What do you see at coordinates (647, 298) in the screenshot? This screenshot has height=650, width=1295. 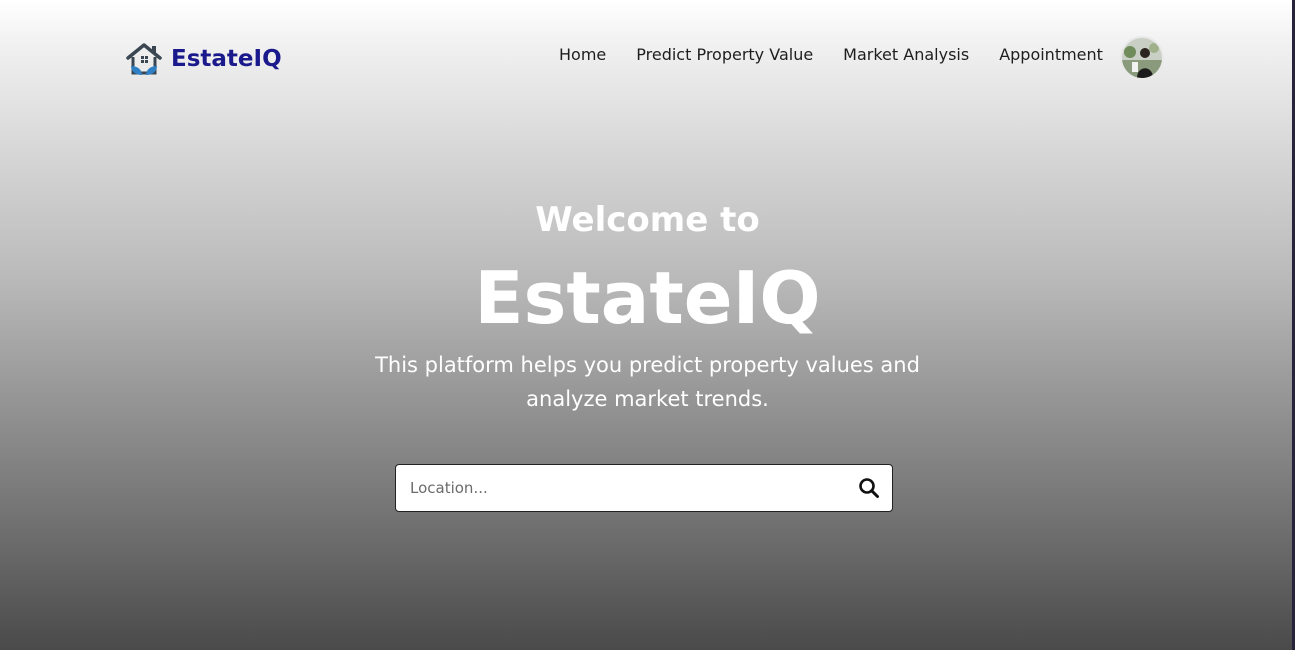 I see `hero-title: EstateIQ` at bounding box center [647, 298].